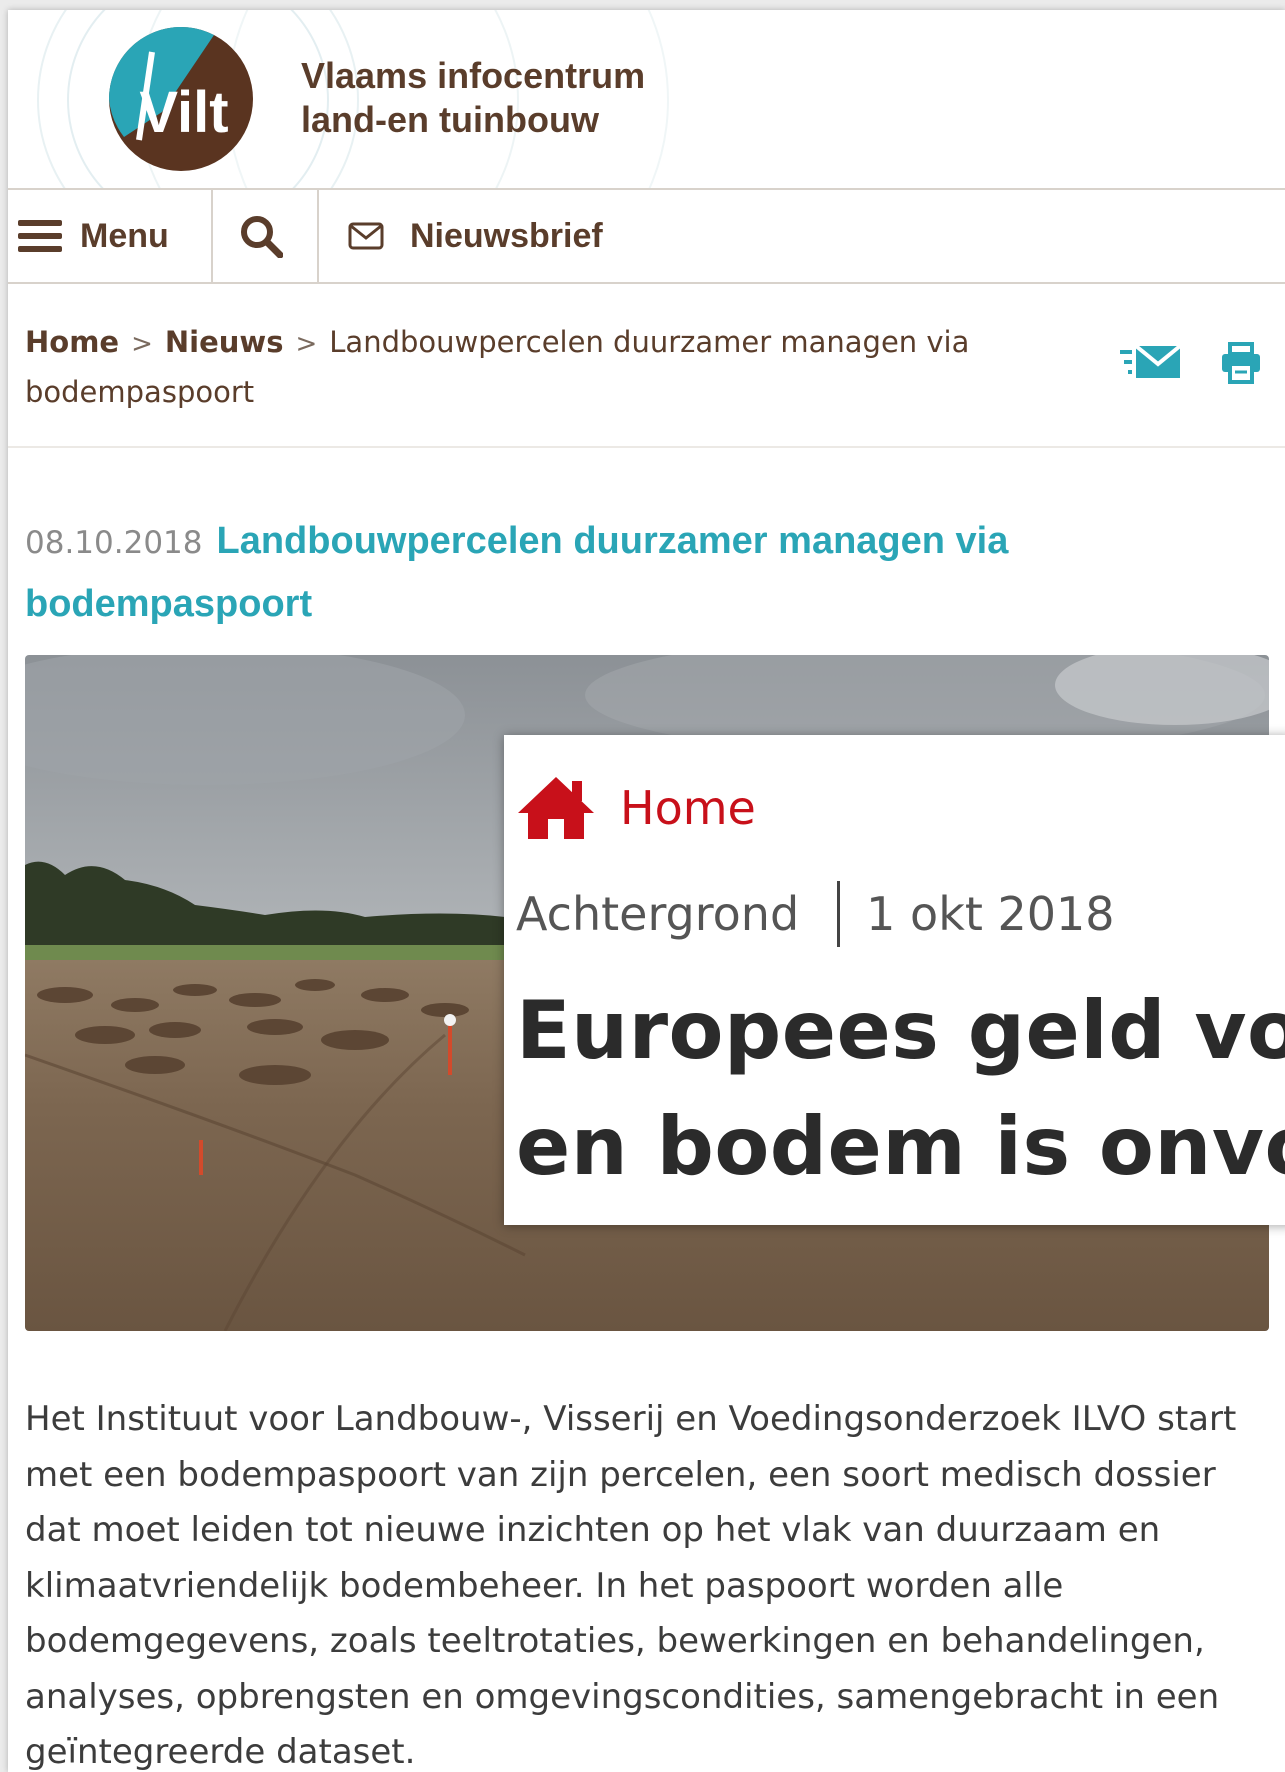 Image resolution: width=1285 pixels, height=1772 pixels. What do you see at coordinates (646, 447) in the screenshot?
I see `divider` at bounding box center [646, 447].